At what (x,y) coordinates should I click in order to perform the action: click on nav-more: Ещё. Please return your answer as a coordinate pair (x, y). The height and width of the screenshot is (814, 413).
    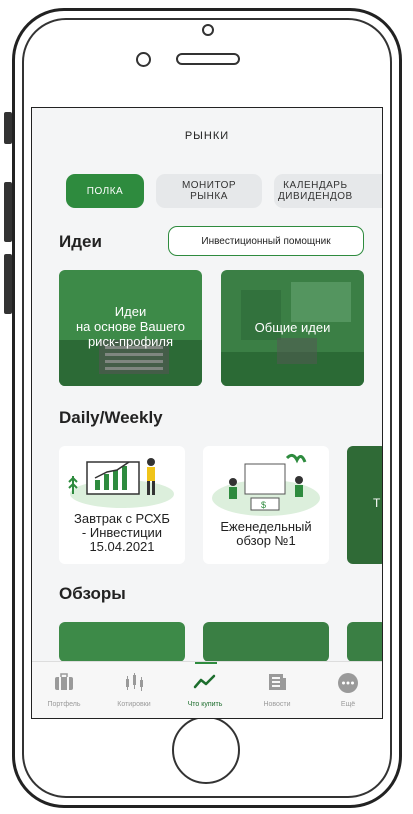
    Looking at the image, I should click on (348, 690).